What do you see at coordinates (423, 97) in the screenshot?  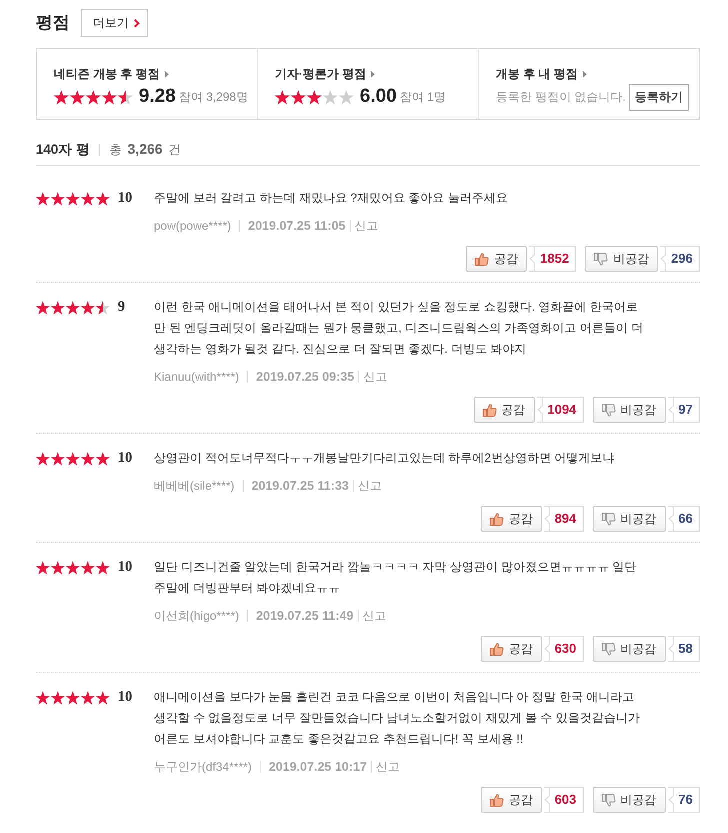 I see `participant-count: 참여 1명` at bounding box center [423, 97].